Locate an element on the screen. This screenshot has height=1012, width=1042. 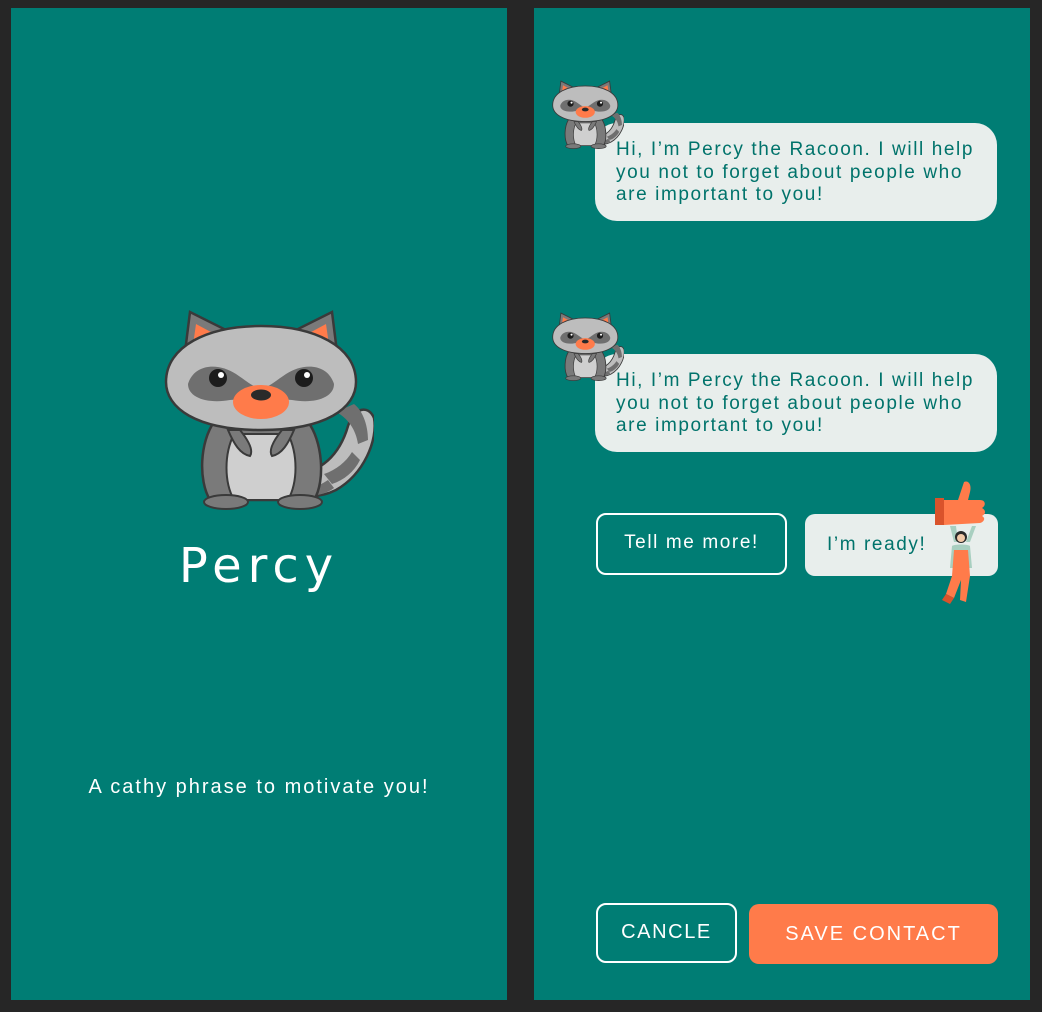
thumbs-up-person-icon is located at coordinates (960, 542).